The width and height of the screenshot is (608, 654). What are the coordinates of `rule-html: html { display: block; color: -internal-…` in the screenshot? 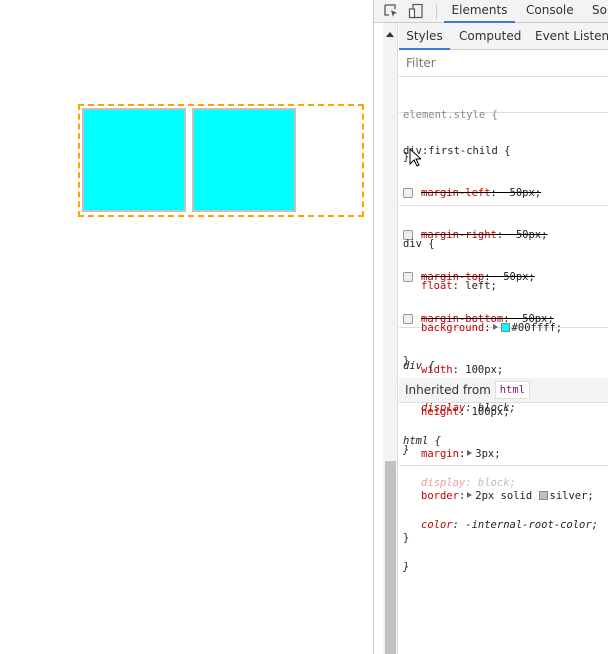 It's located at (503, 488).